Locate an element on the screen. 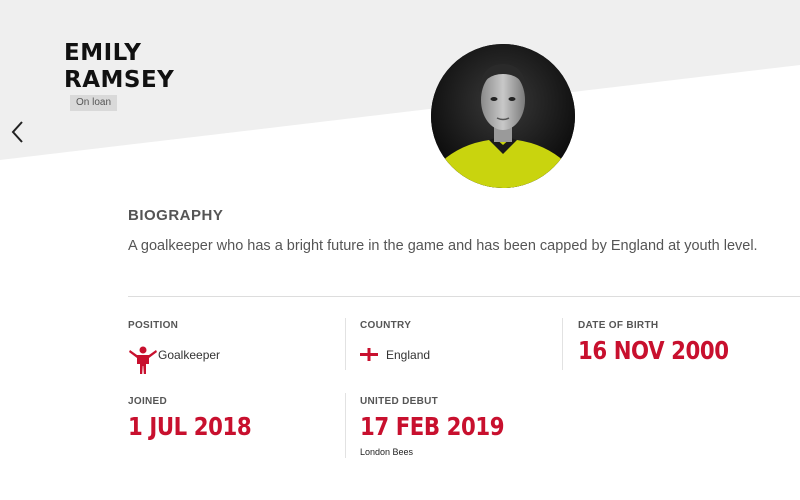 The height and width of the screenshot is (500, 800). position-value: Goalkeeper is located at coordinates (189, 355).